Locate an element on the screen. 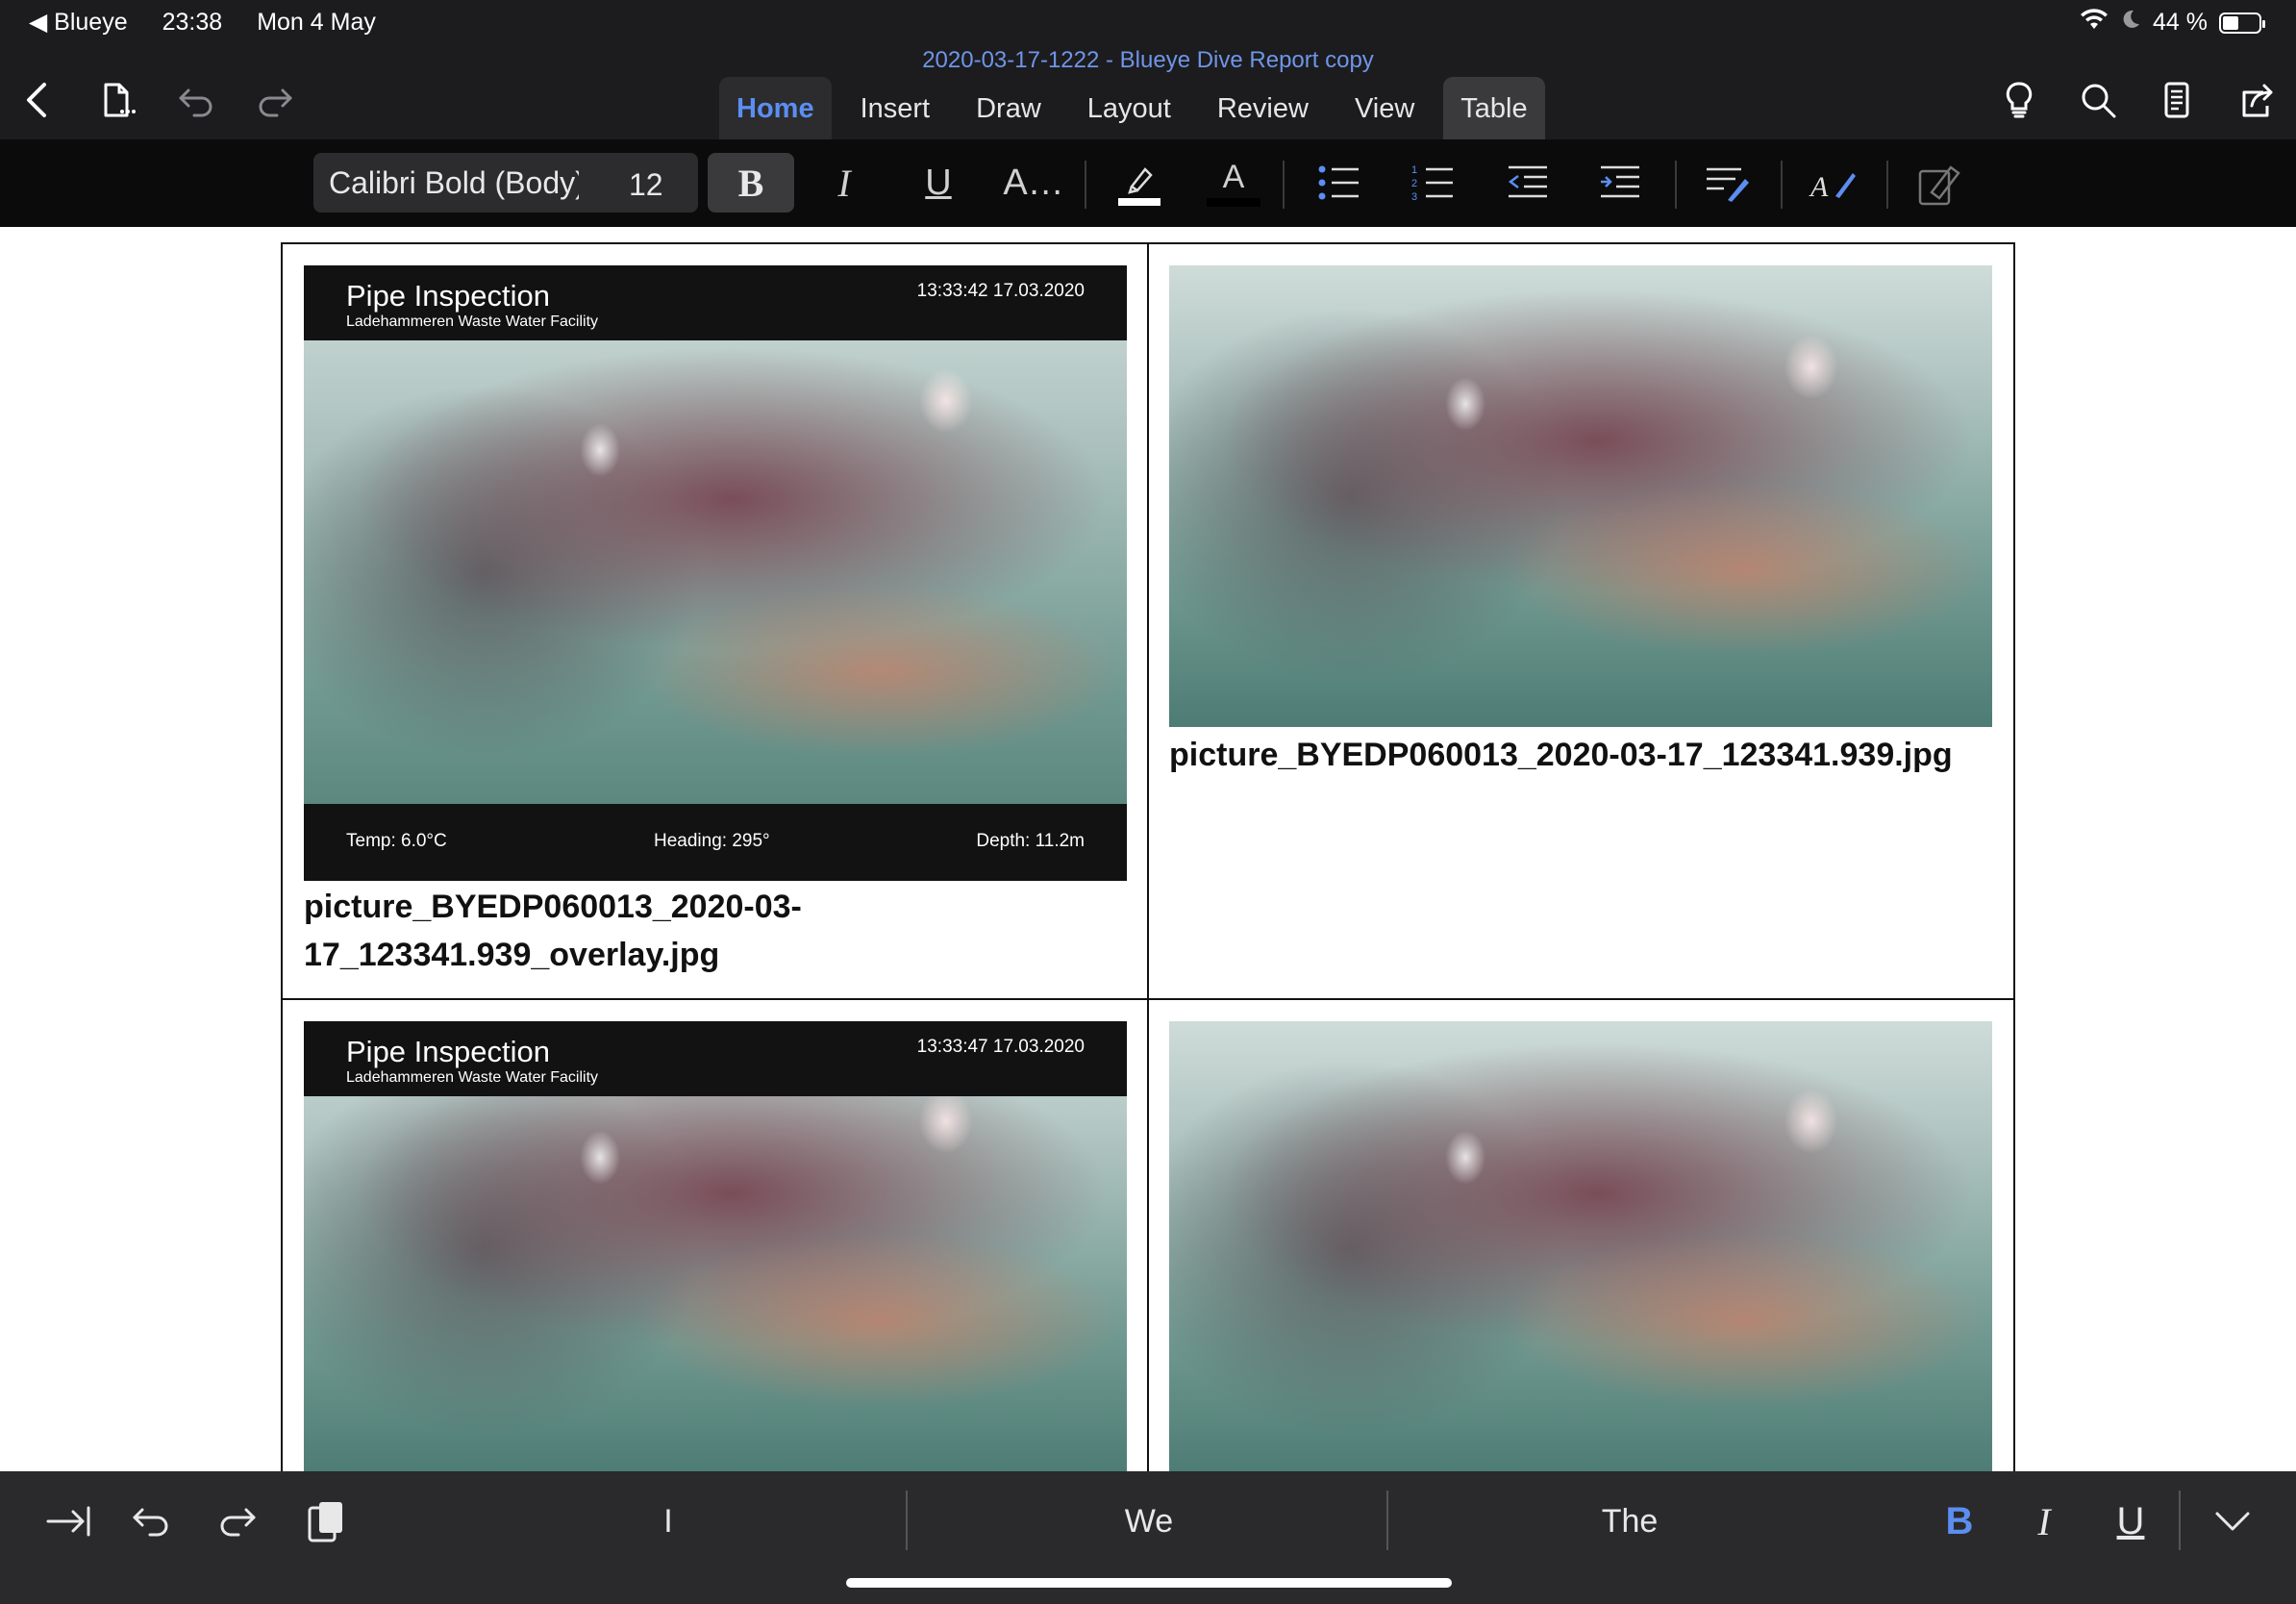 This screenshot has height=1604, width=2296. table-column-border is located at coordinates (1148, 859).